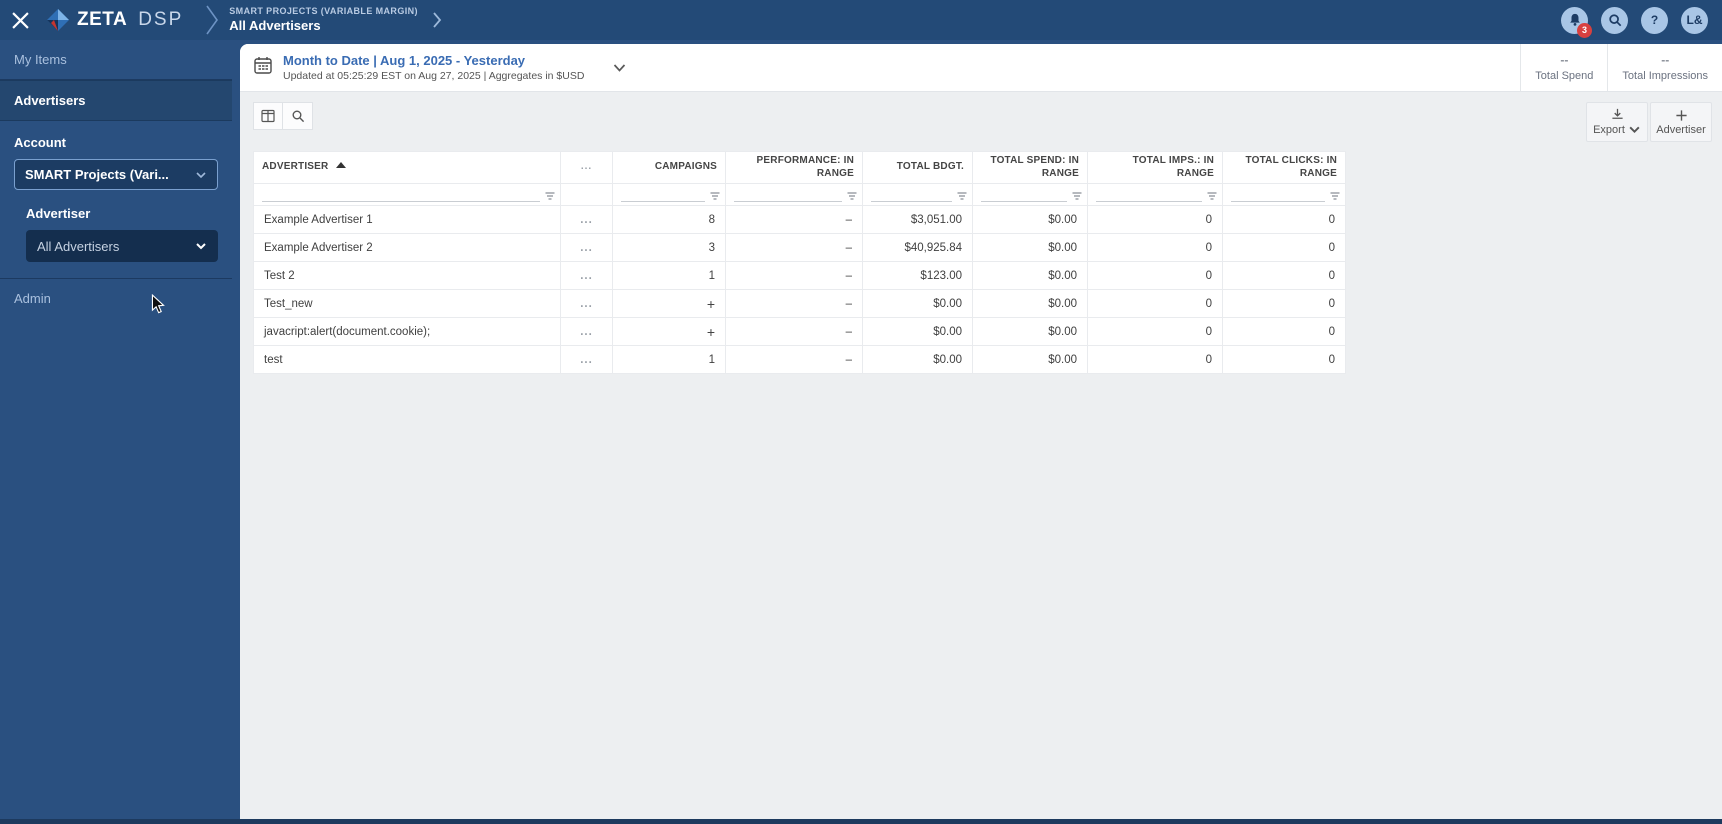 The width and height of the screenshot is (1722, 824). I want to click on column-header: TOTAL BDGT., so click(917, 167).